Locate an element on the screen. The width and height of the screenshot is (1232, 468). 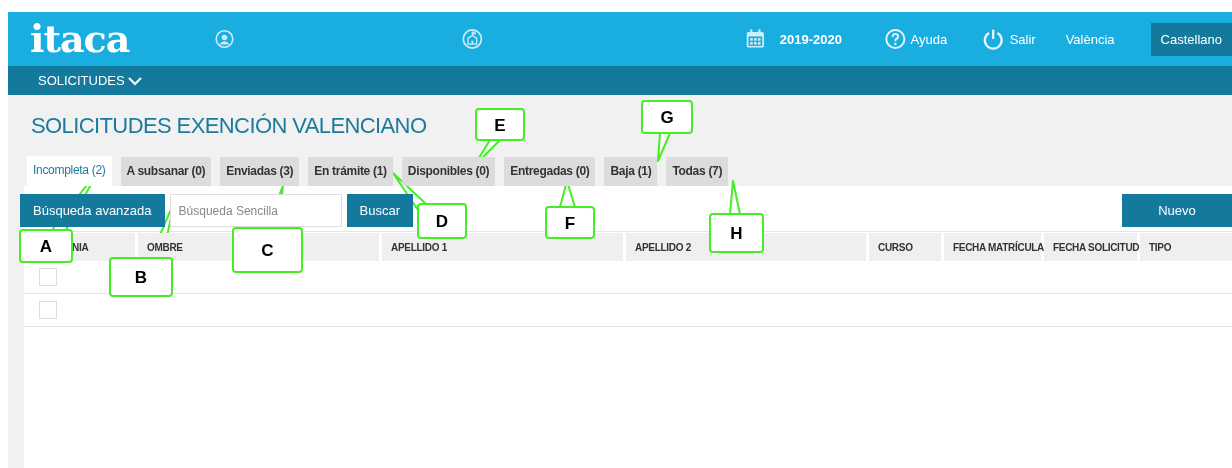
callout-tooltip: D is located at coordinates (442, 221).